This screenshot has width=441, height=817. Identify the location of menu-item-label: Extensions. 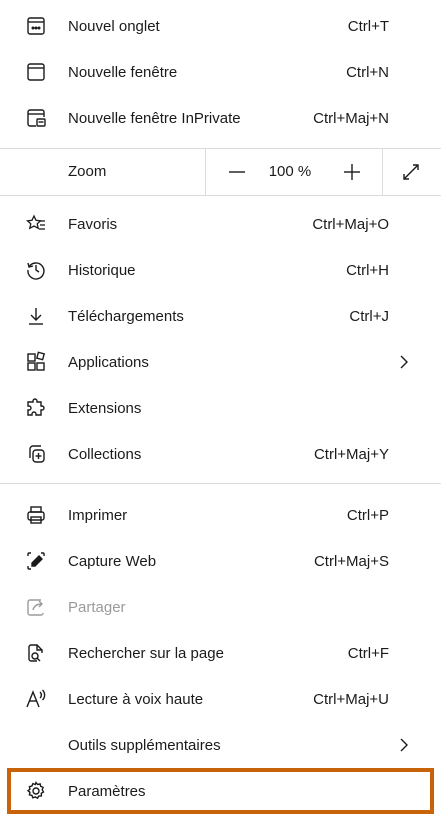
(105, 408).